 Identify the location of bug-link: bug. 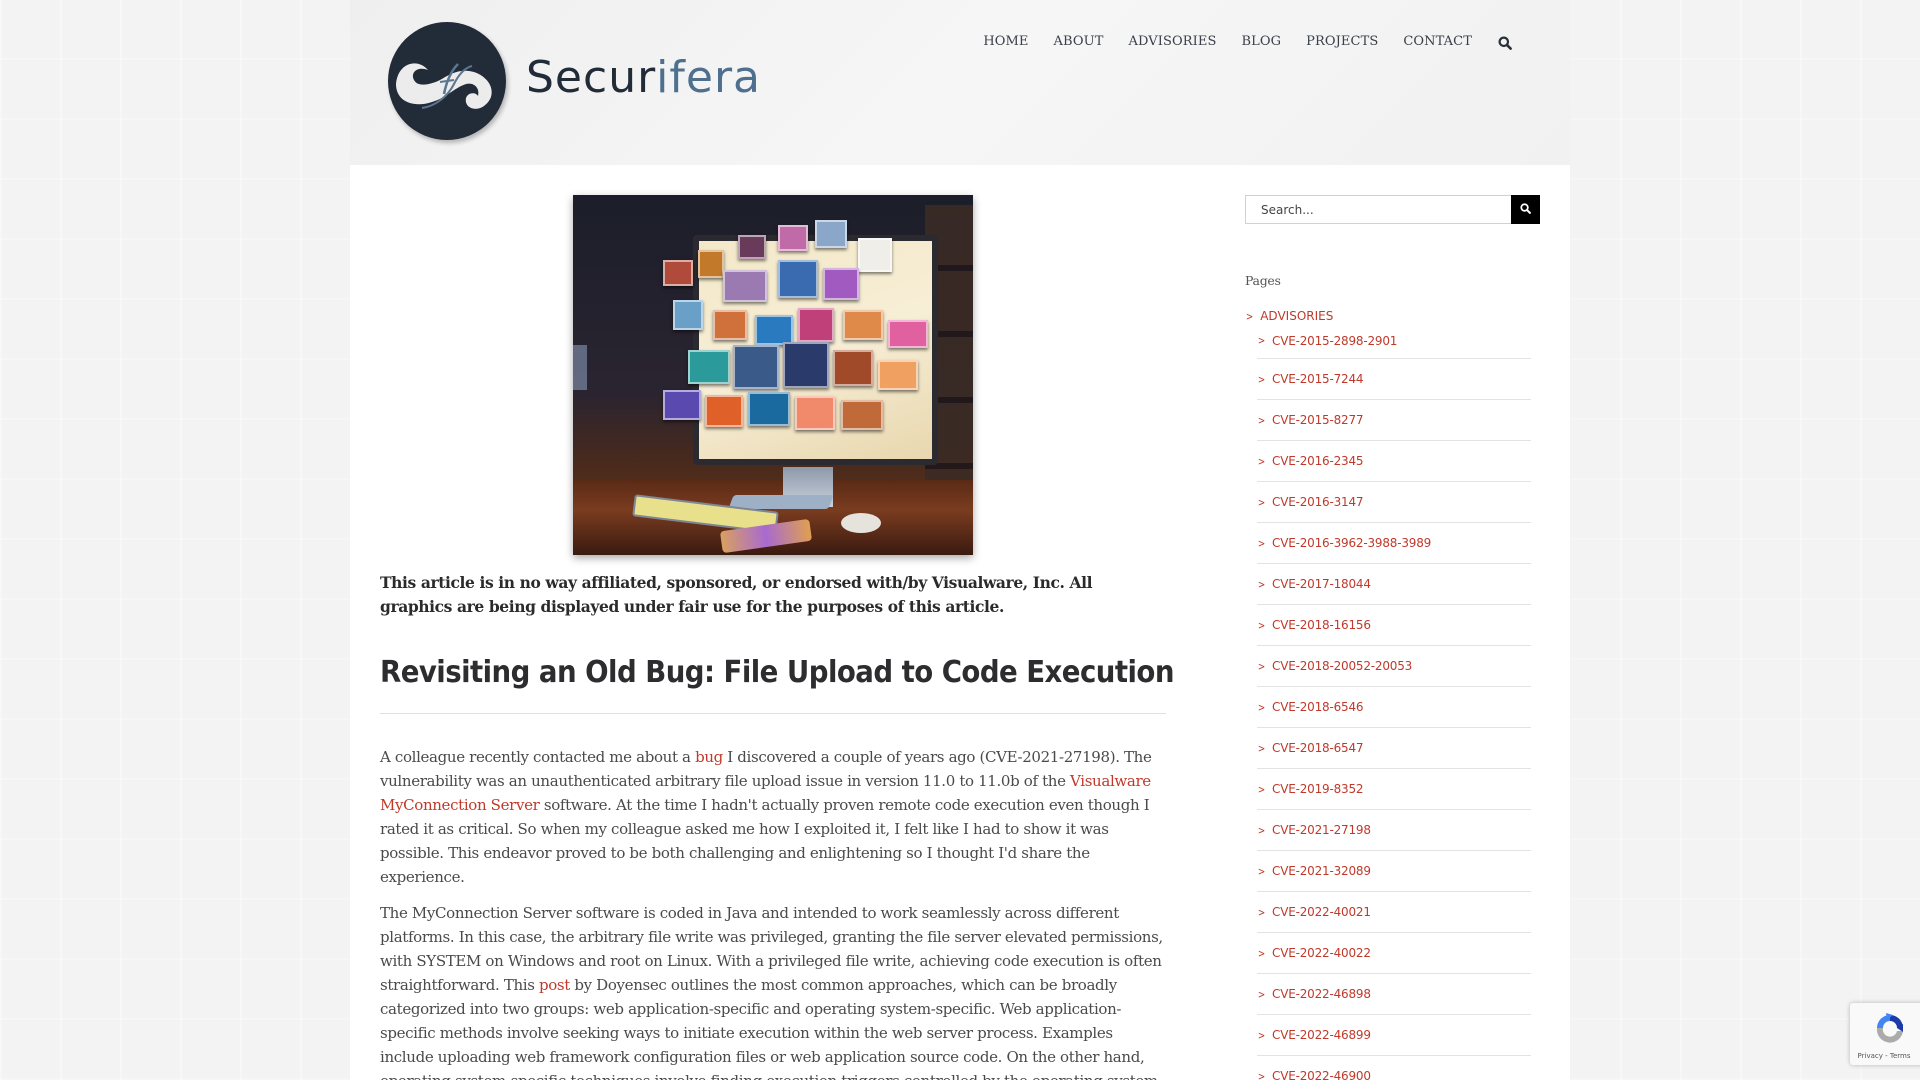
(709, 757).